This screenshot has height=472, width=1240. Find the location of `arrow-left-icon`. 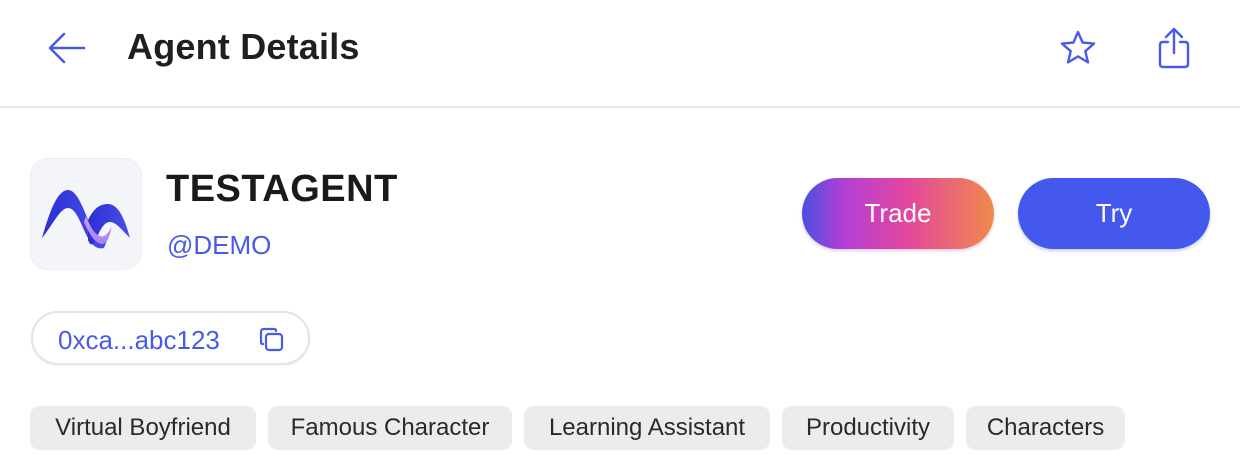

arrow-left-icon is located at coordinates (67, 48).